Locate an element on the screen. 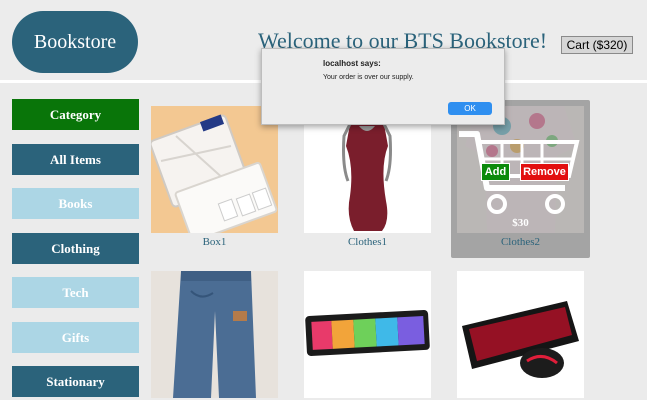 The width and height of the screenshot is (647, 400). jeans-image is located at coordinates (214, 334).